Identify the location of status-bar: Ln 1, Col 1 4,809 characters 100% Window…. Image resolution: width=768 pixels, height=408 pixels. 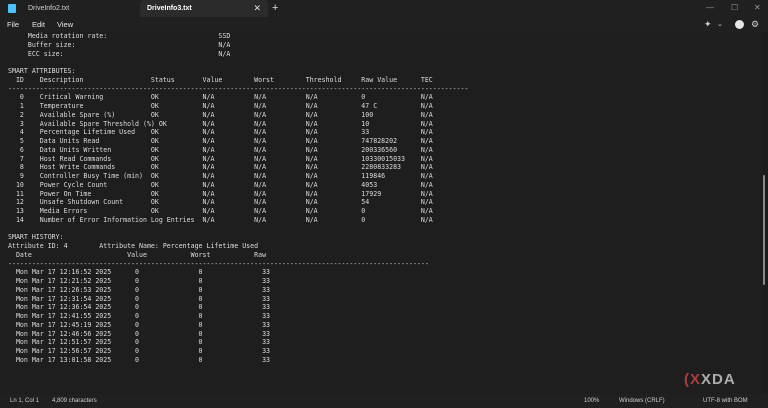
(384, 401).